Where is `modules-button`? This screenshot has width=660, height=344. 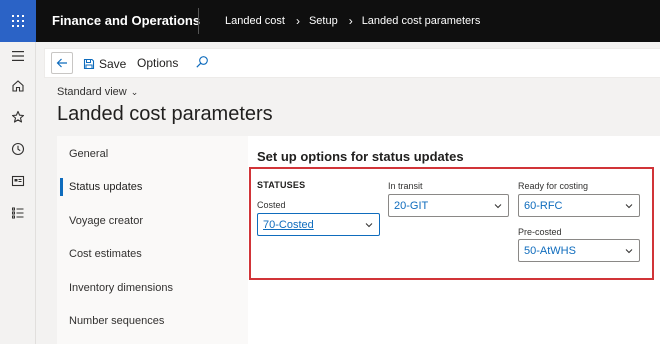 modules-button is located at coordinates (18, 213).